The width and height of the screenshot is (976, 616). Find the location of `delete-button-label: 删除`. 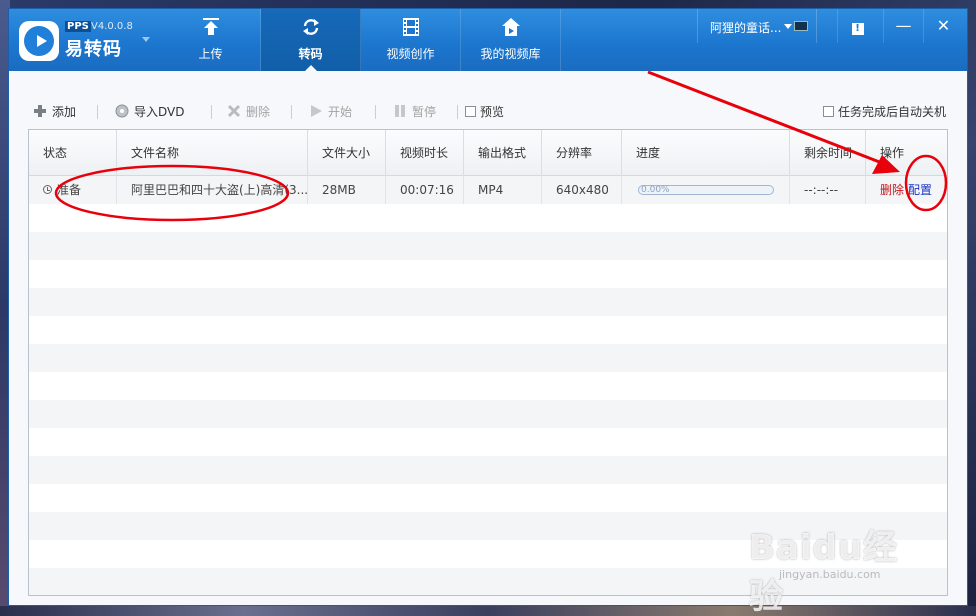

delete-button-label: 删除 is located at coordinates (258, 112).